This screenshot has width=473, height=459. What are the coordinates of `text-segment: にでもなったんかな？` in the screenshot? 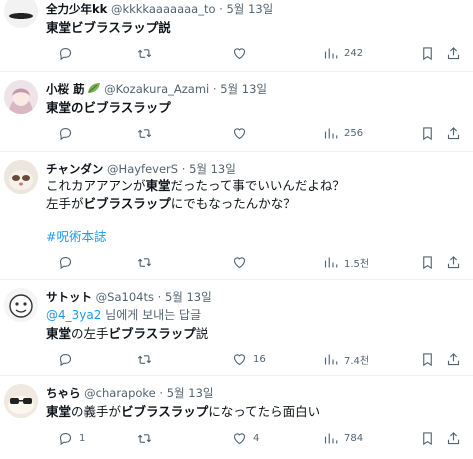 It's located at (233, 203).